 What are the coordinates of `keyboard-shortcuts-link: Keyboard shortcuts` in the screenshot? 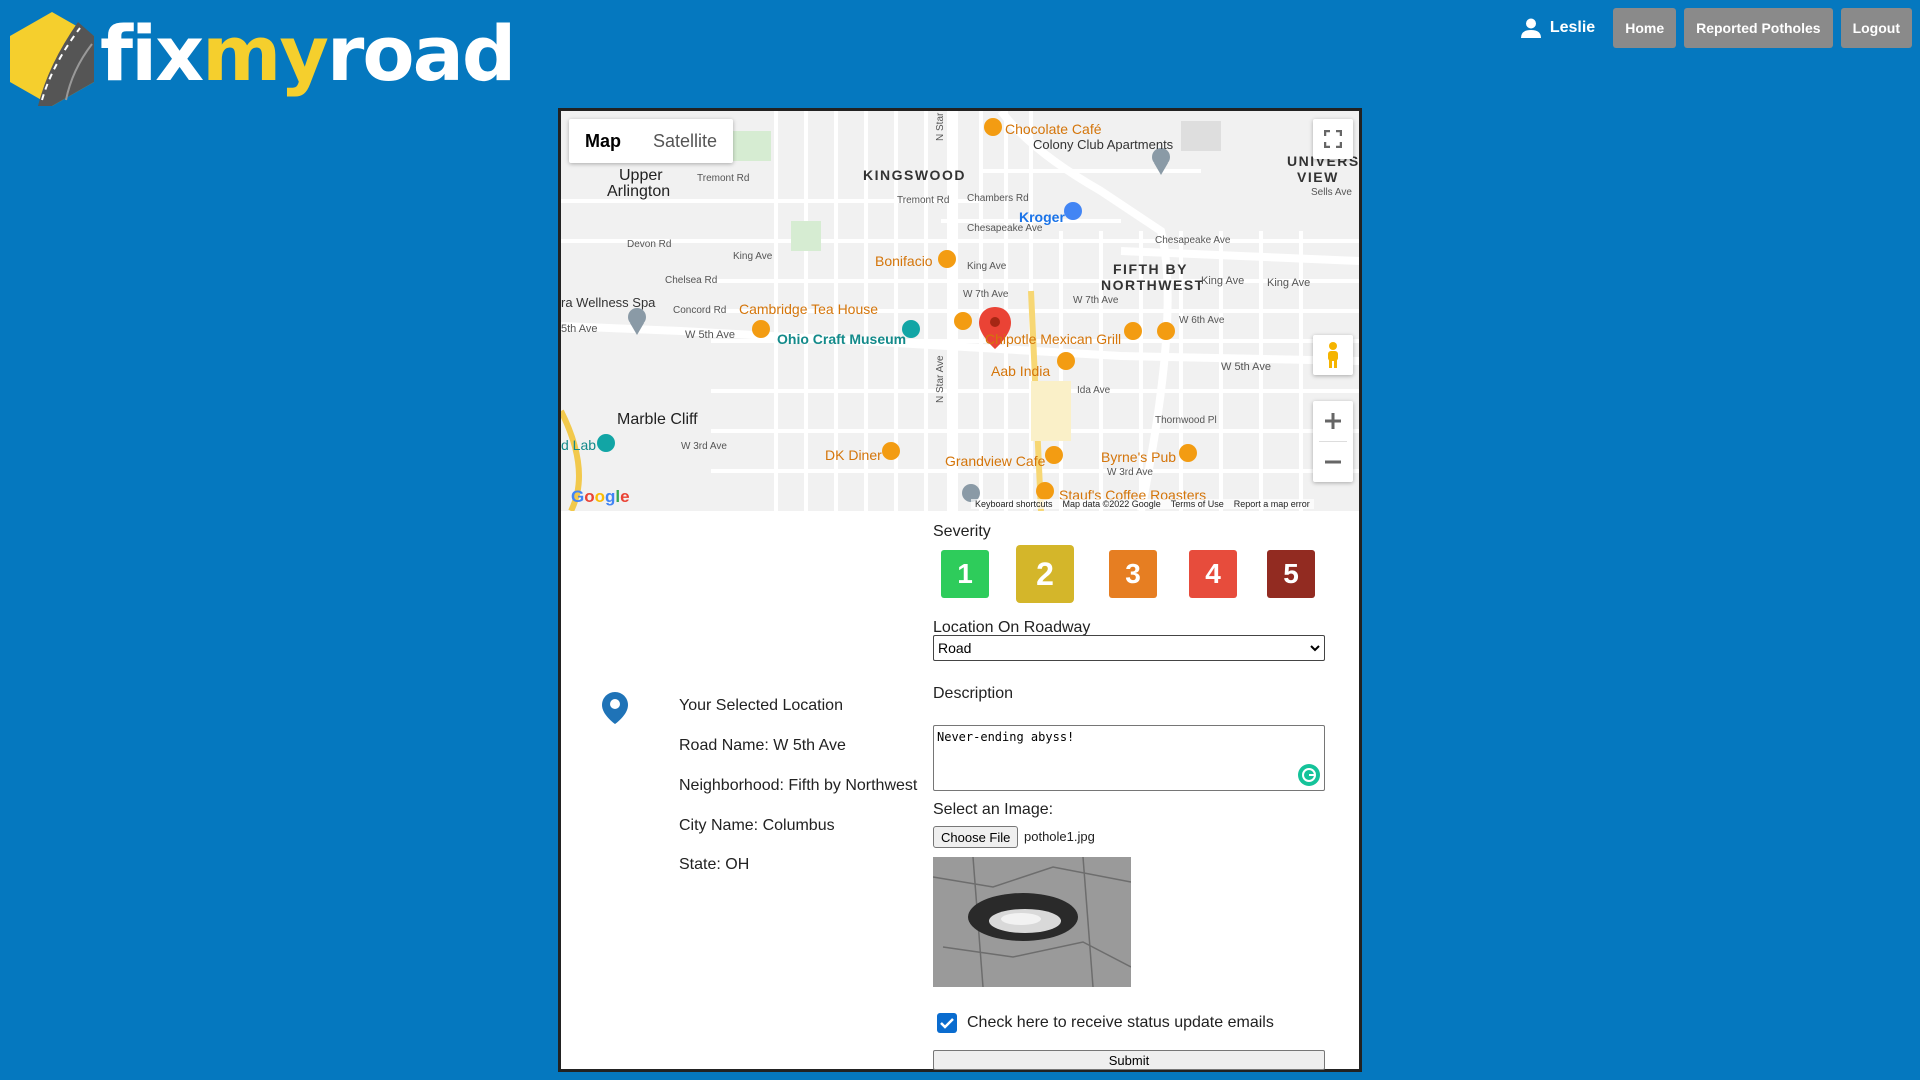 It's located at (1014, 504).